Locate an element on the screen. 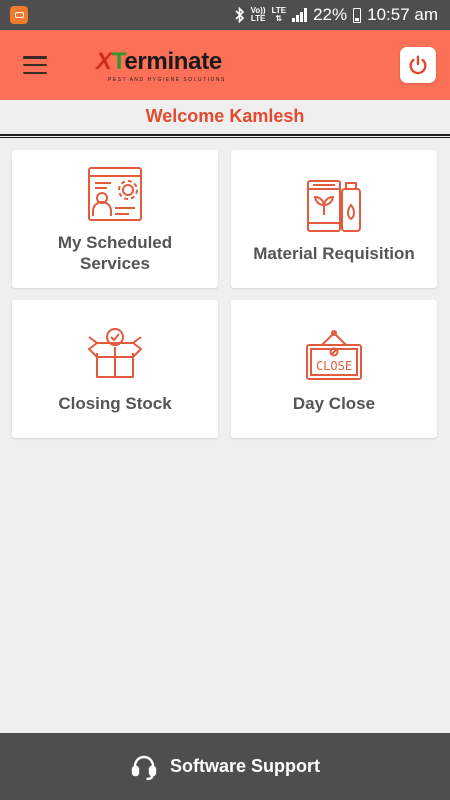 Image resolution: width=450 pixels, height=800 pixels. day-close-icon: CLOSE is located at coordinates (334, 354).